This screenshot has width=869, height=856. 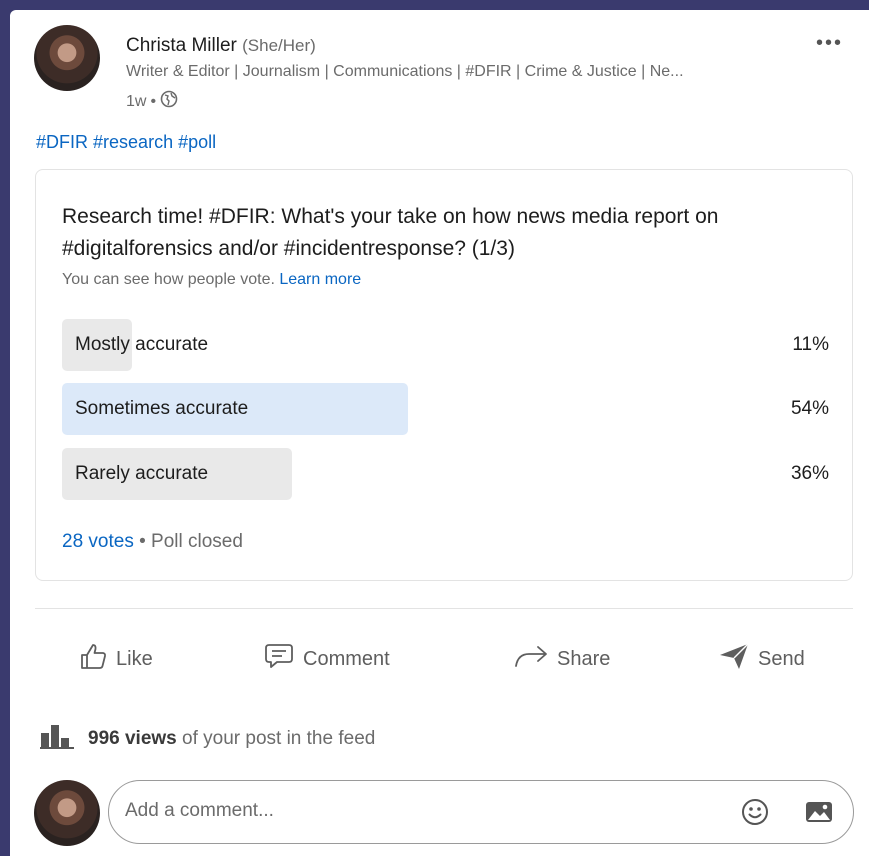 What do you see at coordinates (444, 608) in the screenshot?
I see `divider` at bounding box center [444, 608].